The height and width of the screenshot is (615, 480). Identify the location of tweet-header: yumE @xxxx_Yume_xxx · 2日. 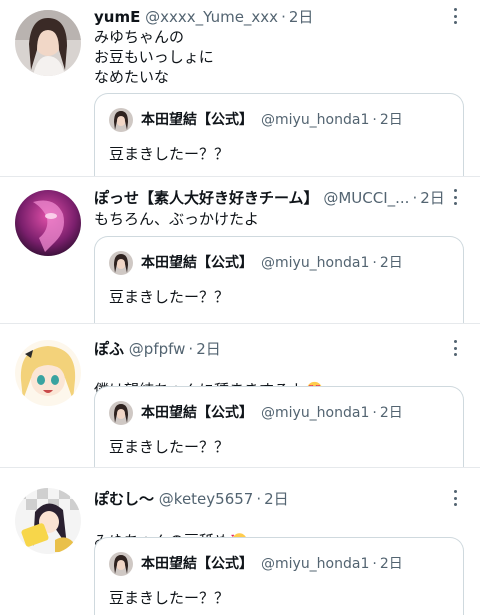
(203, 17).